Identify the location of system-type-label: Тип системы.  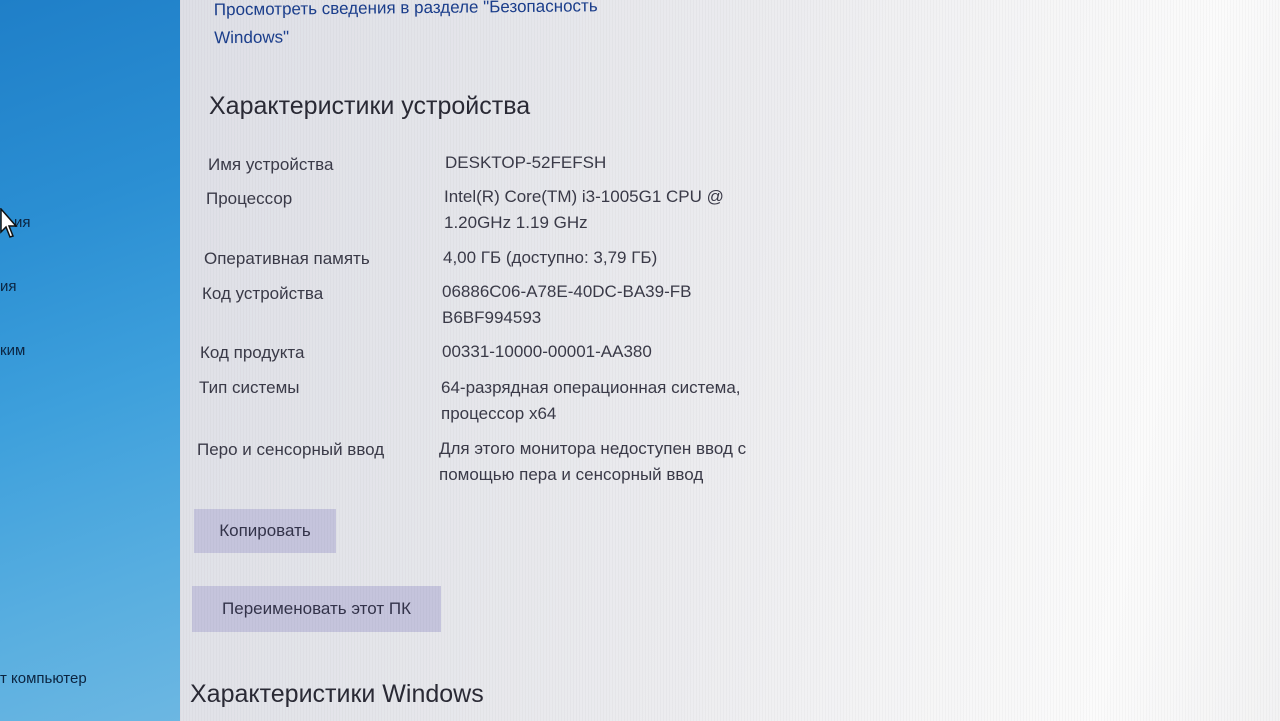
(249, 387).